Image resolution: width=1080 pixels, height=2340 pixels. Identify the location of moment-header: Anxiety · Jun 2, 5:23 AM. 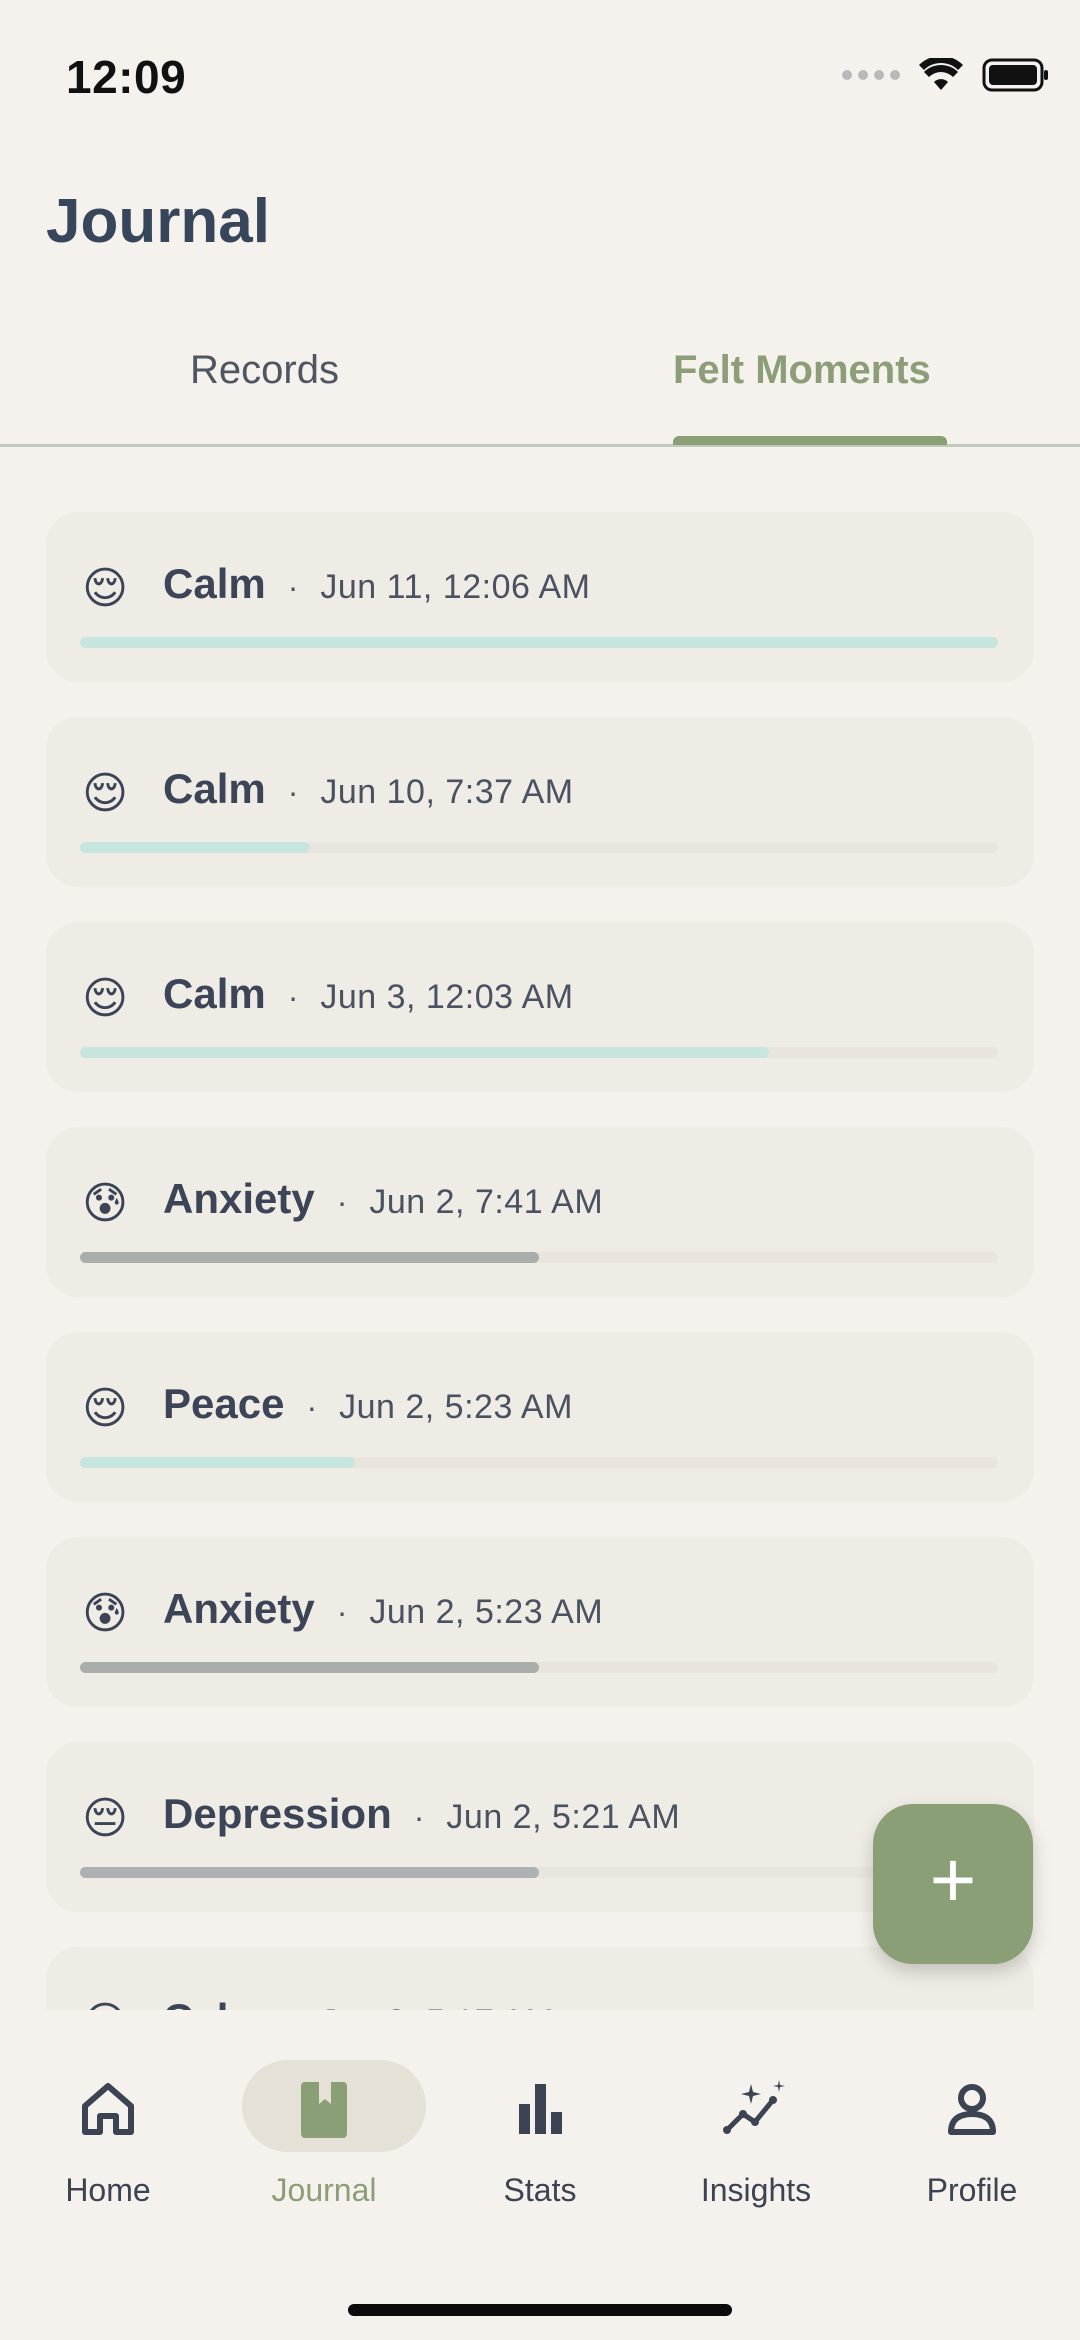
(383, 1609).